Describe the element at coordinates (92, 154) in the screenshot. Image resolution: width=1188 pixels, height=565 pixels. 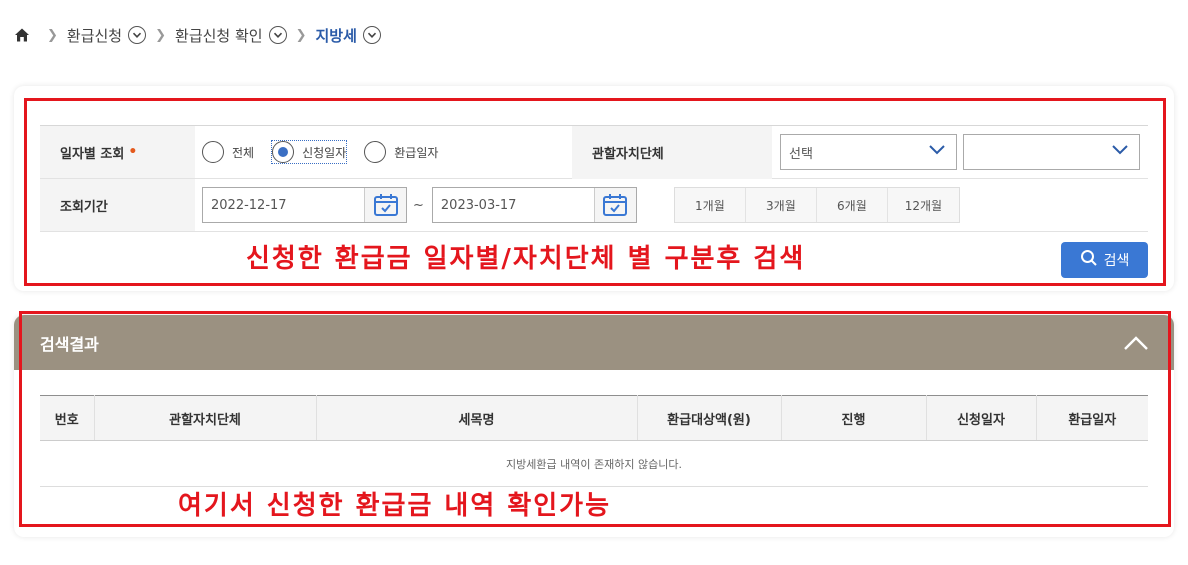
I see `date-type-label-text: 일자별 조회` at that location.